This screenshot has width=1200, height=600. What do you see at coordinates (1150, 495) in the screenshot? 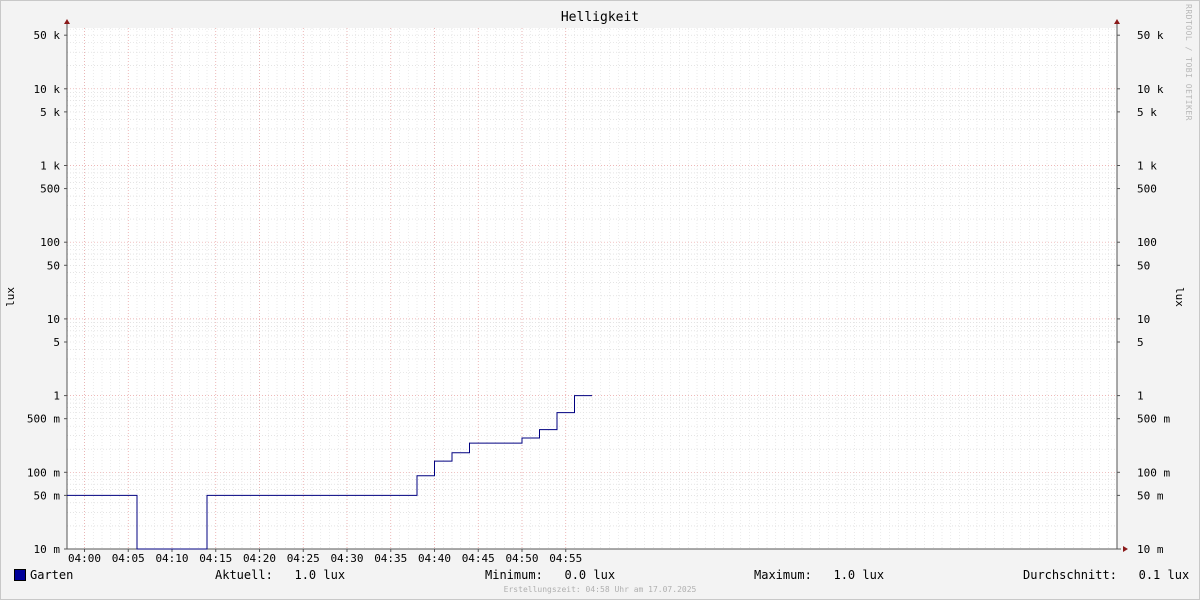
I see `y-tick-label-right: 50 m` at bounding box center [1150, 495].